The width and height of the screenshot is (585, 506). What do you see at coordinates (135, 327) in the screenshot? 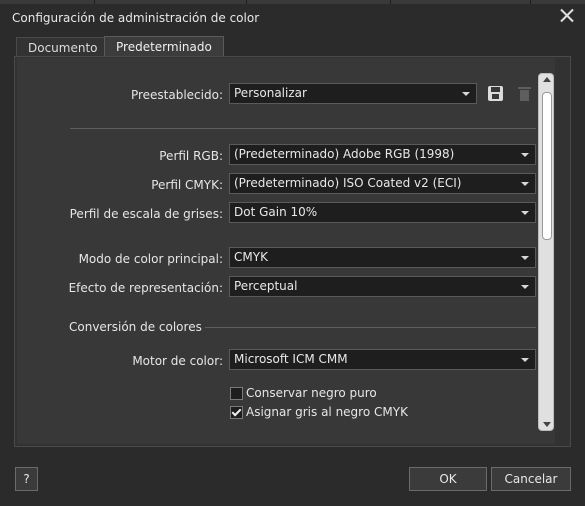
I see `section-title-conversion: Conversión de colores` at bounding box center [135, 327].